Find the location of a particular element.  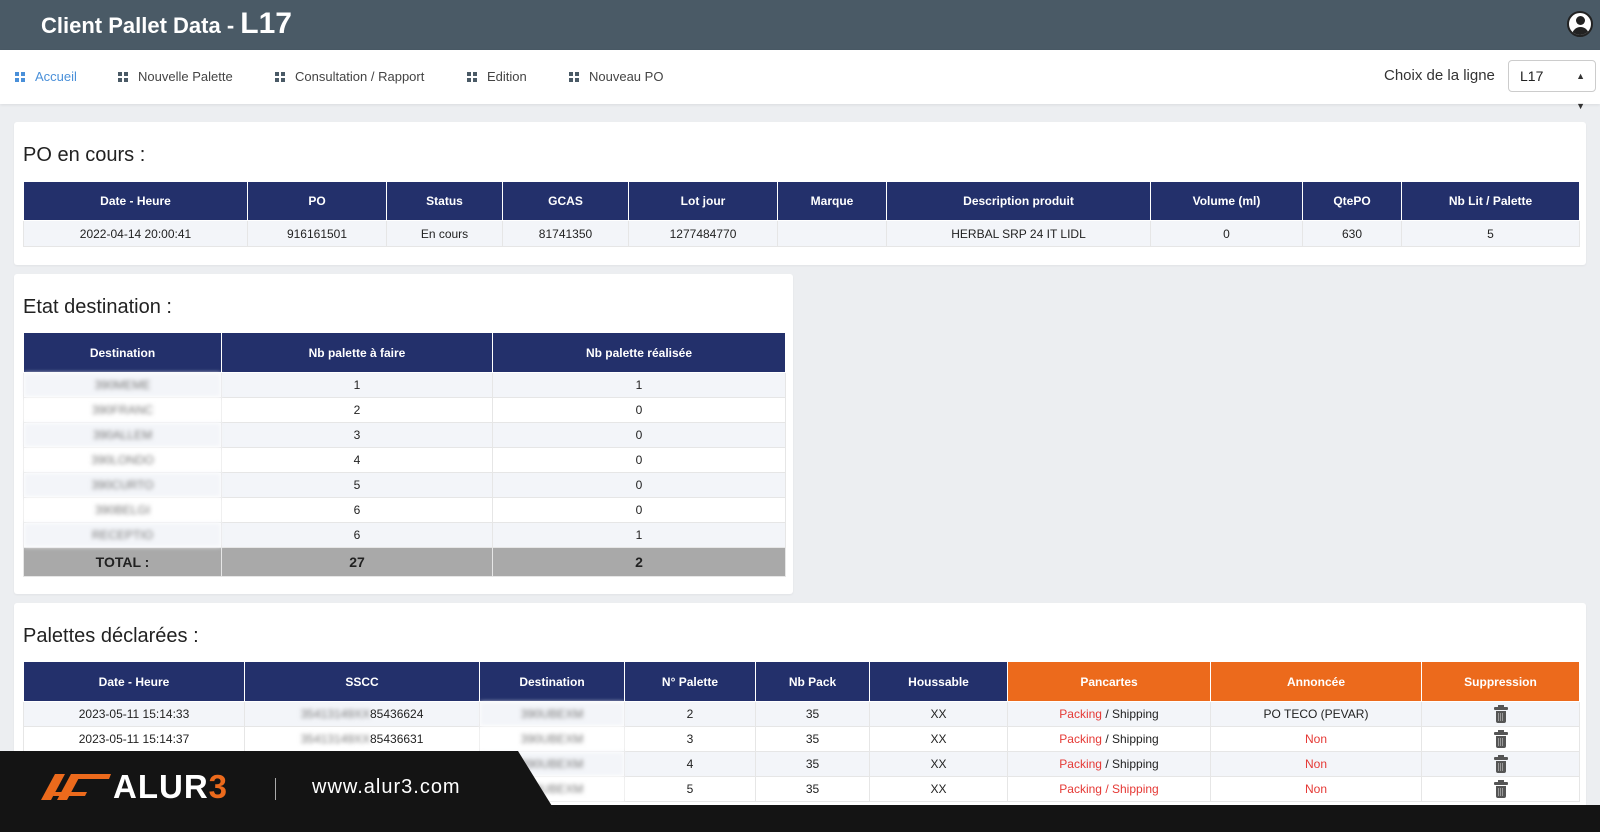

col-qtepo: QtePO is located at coordinates (1352, 201).